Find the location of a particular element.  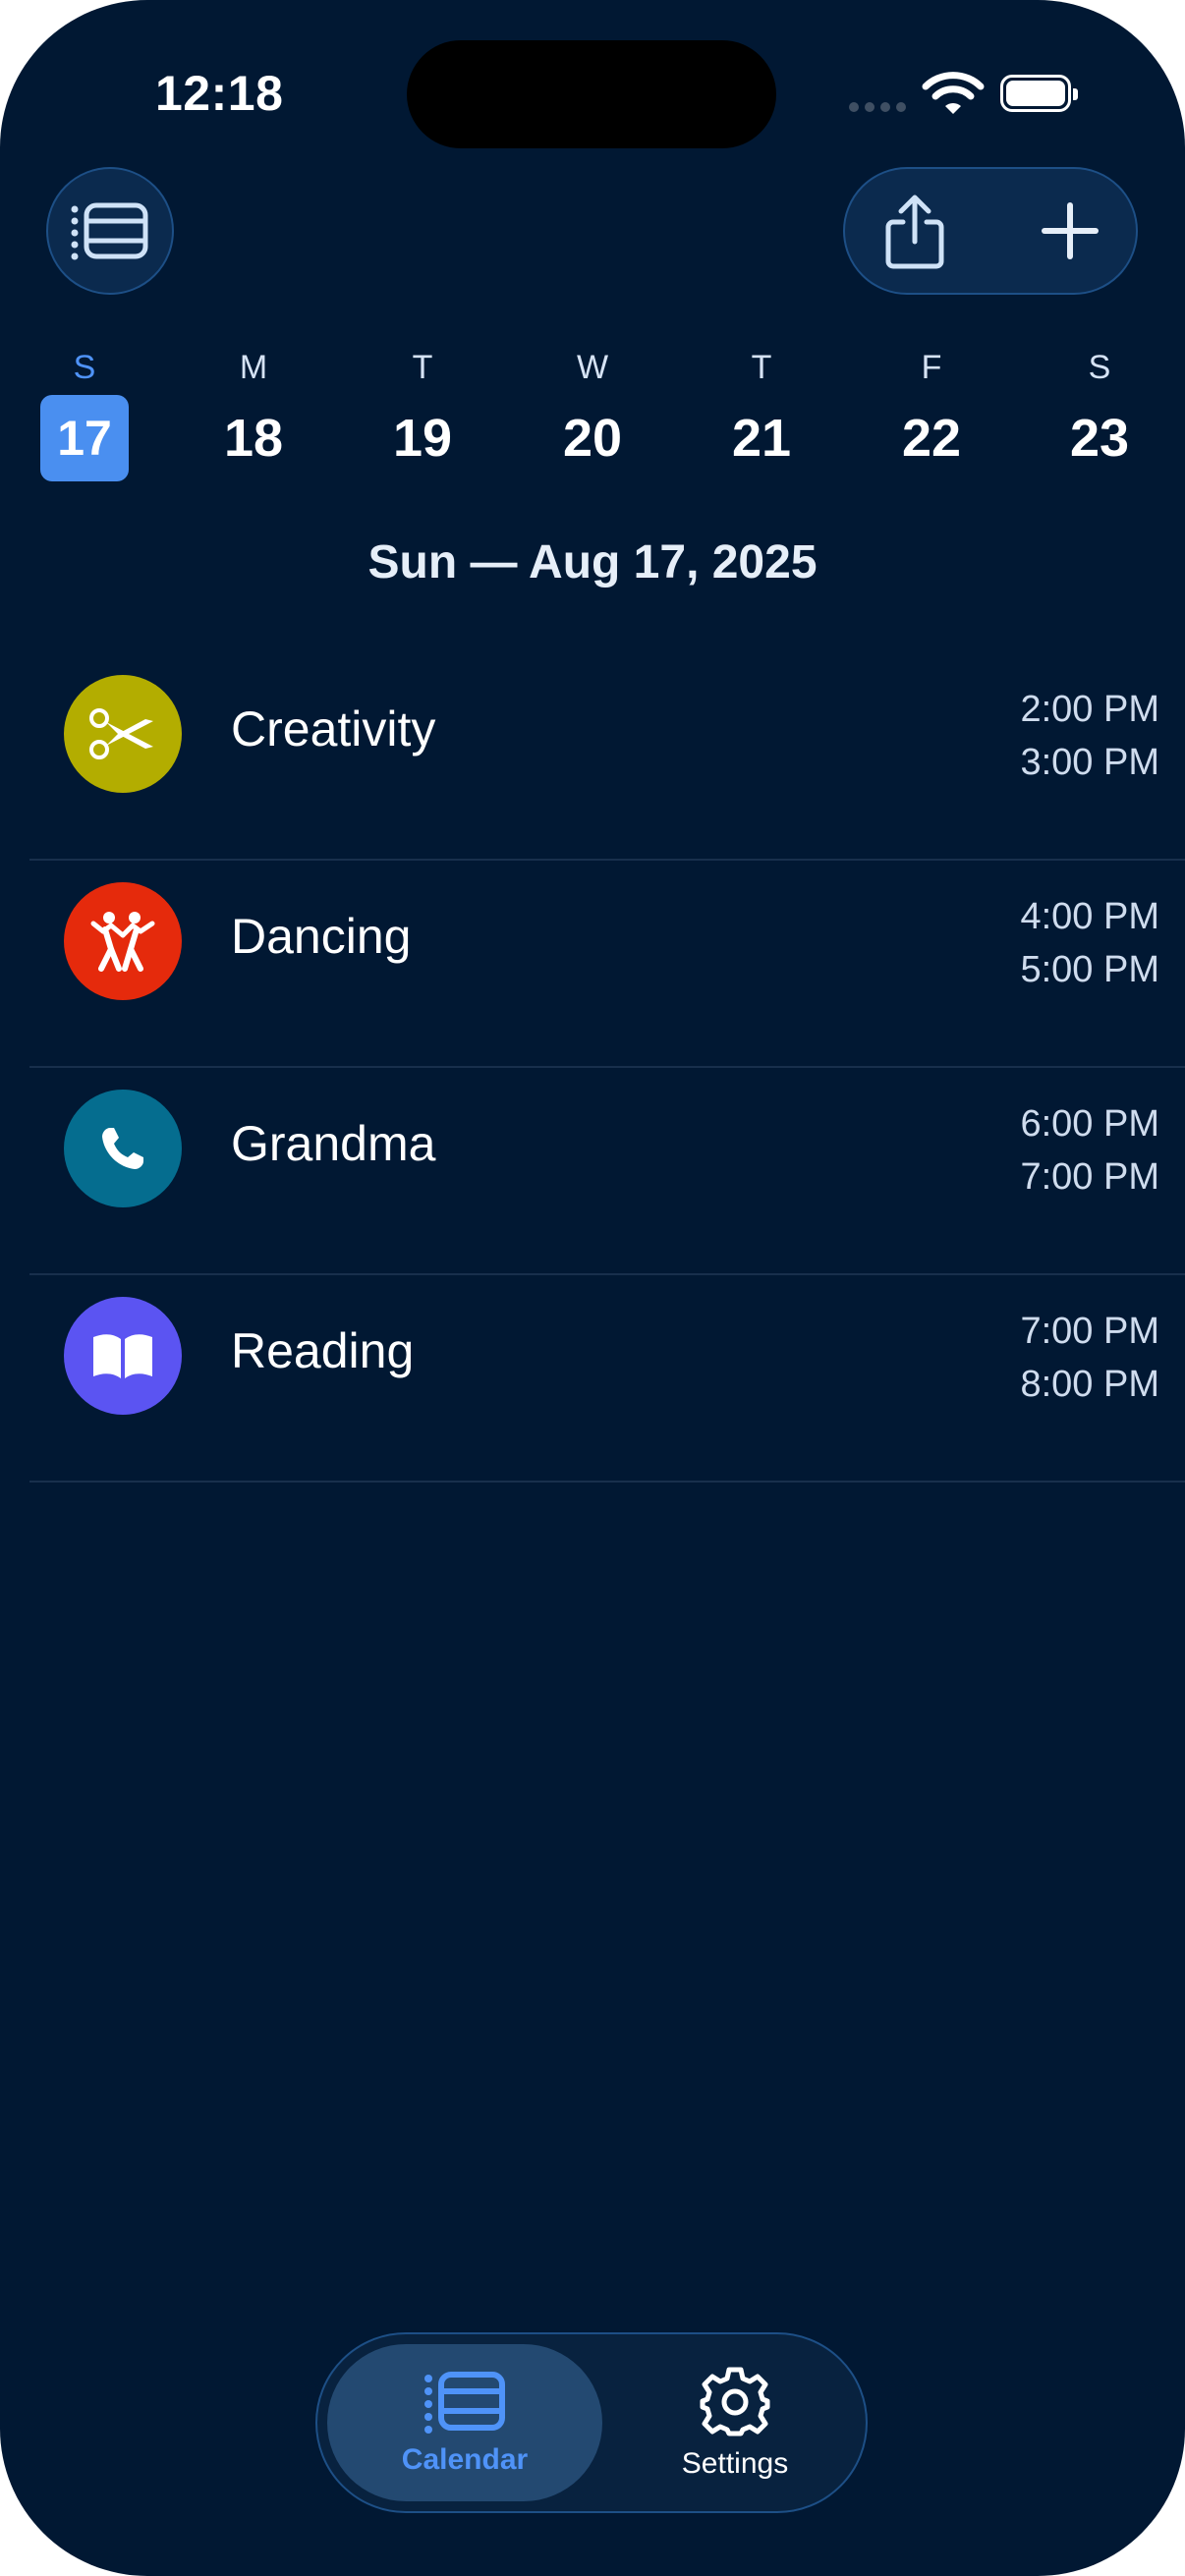

book-icon is located at coordinates (123, 1356).